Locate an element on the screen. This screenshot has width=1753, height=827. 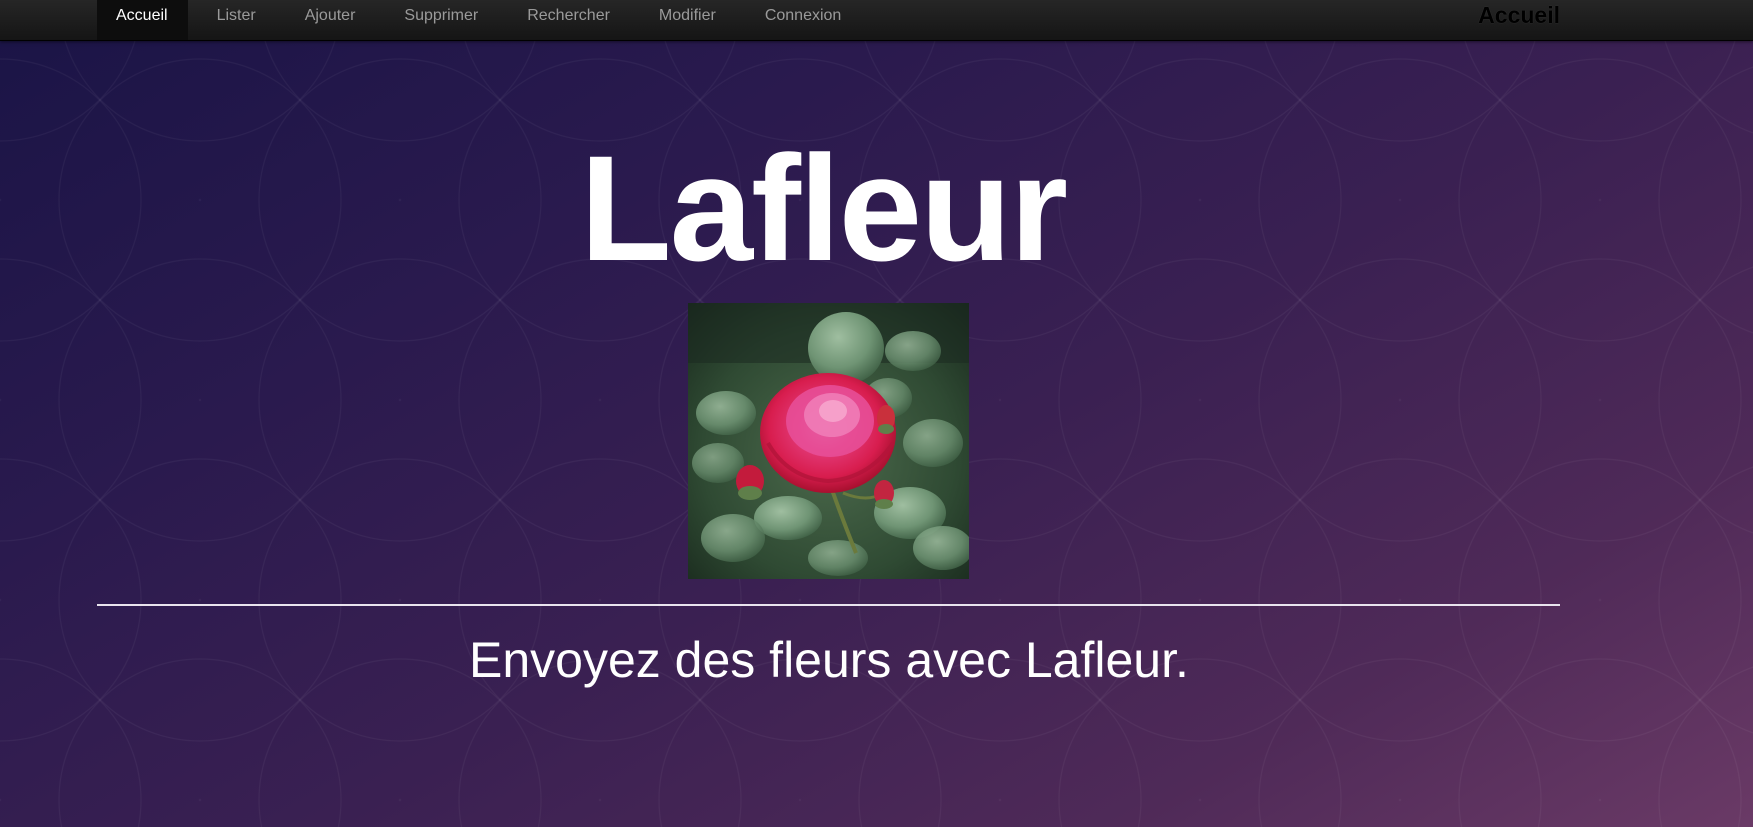
nav-item-rechercher: Rechercher is located at coordinates (569, 20).